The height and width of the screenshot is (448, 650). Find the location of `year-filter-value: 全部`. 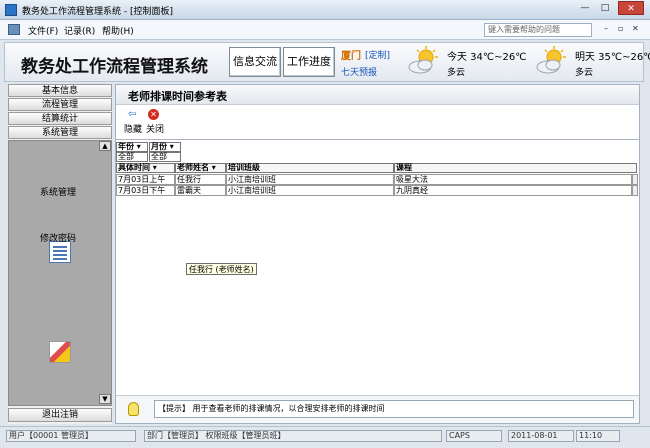

year-filter-value: 全部 is located at coordinates (132, 157).